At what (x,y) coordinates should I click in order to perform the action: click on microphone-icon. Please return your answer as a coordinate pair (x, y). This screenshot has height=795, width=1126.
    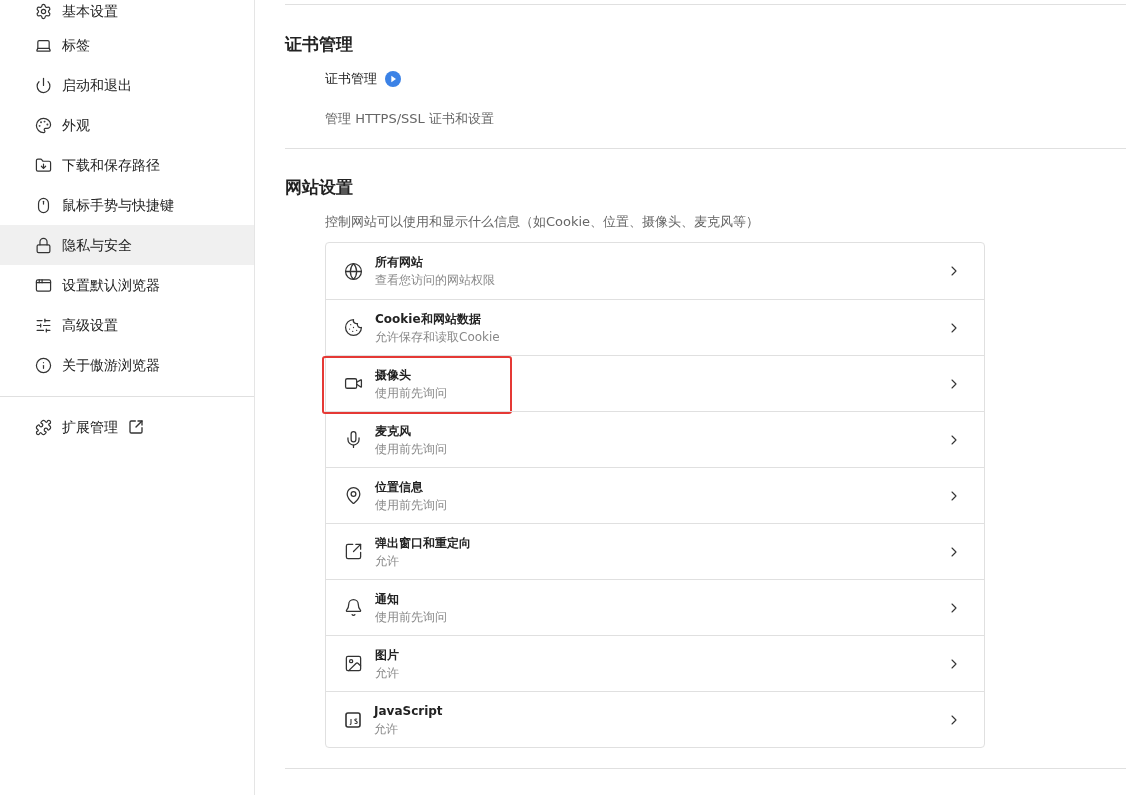
    Looking at the image, I should click on (353, 439).